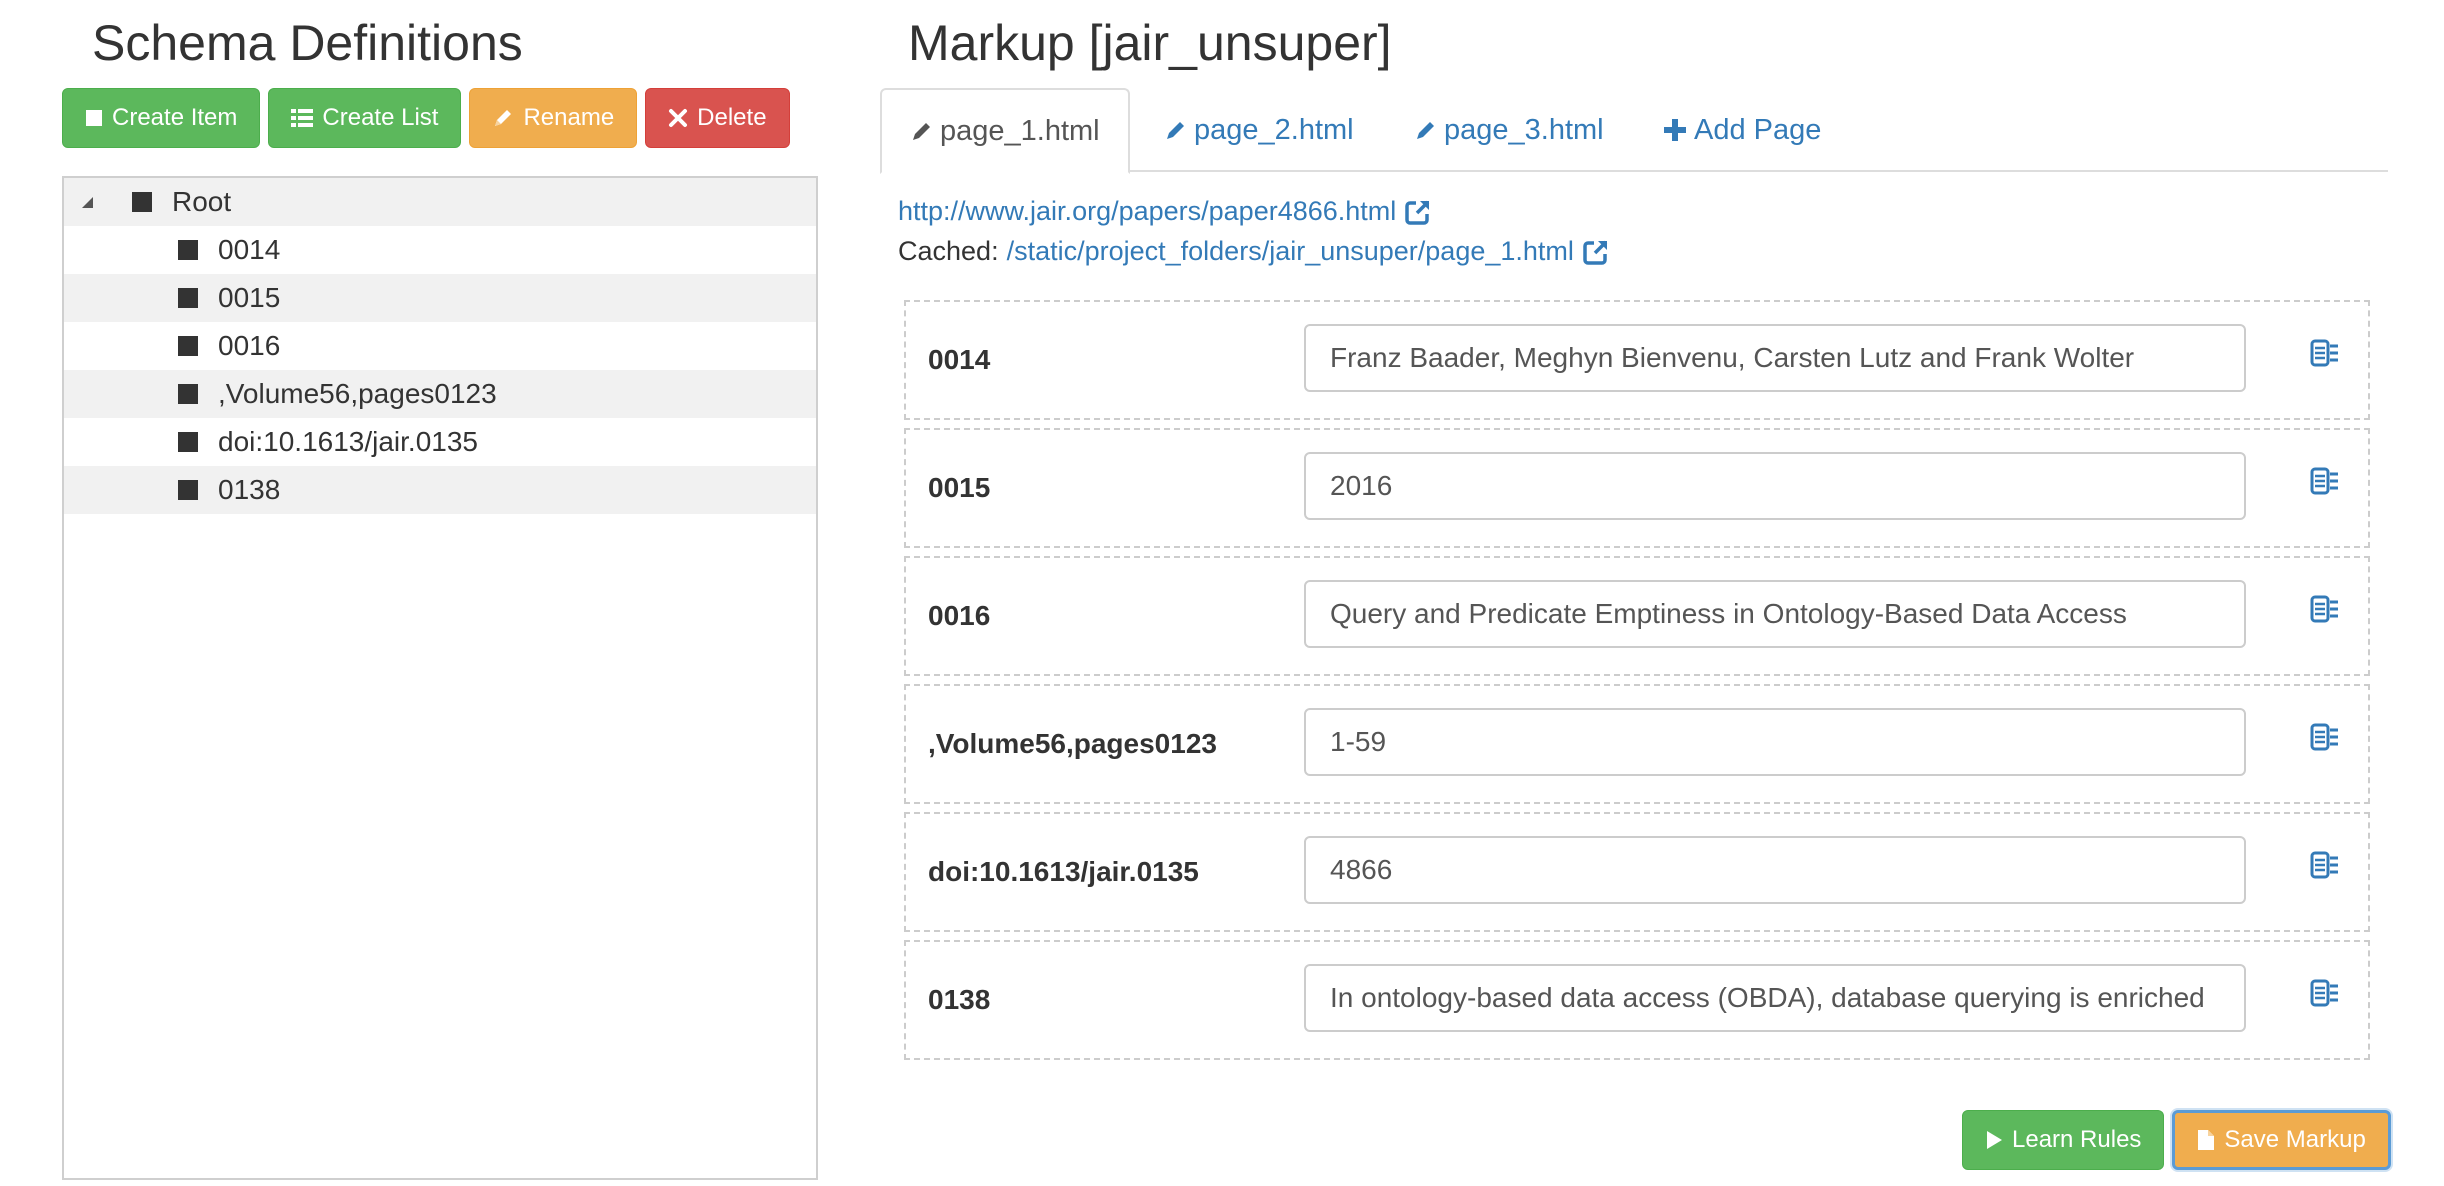  I want to click on field-label: 0014, so click(959, 359).